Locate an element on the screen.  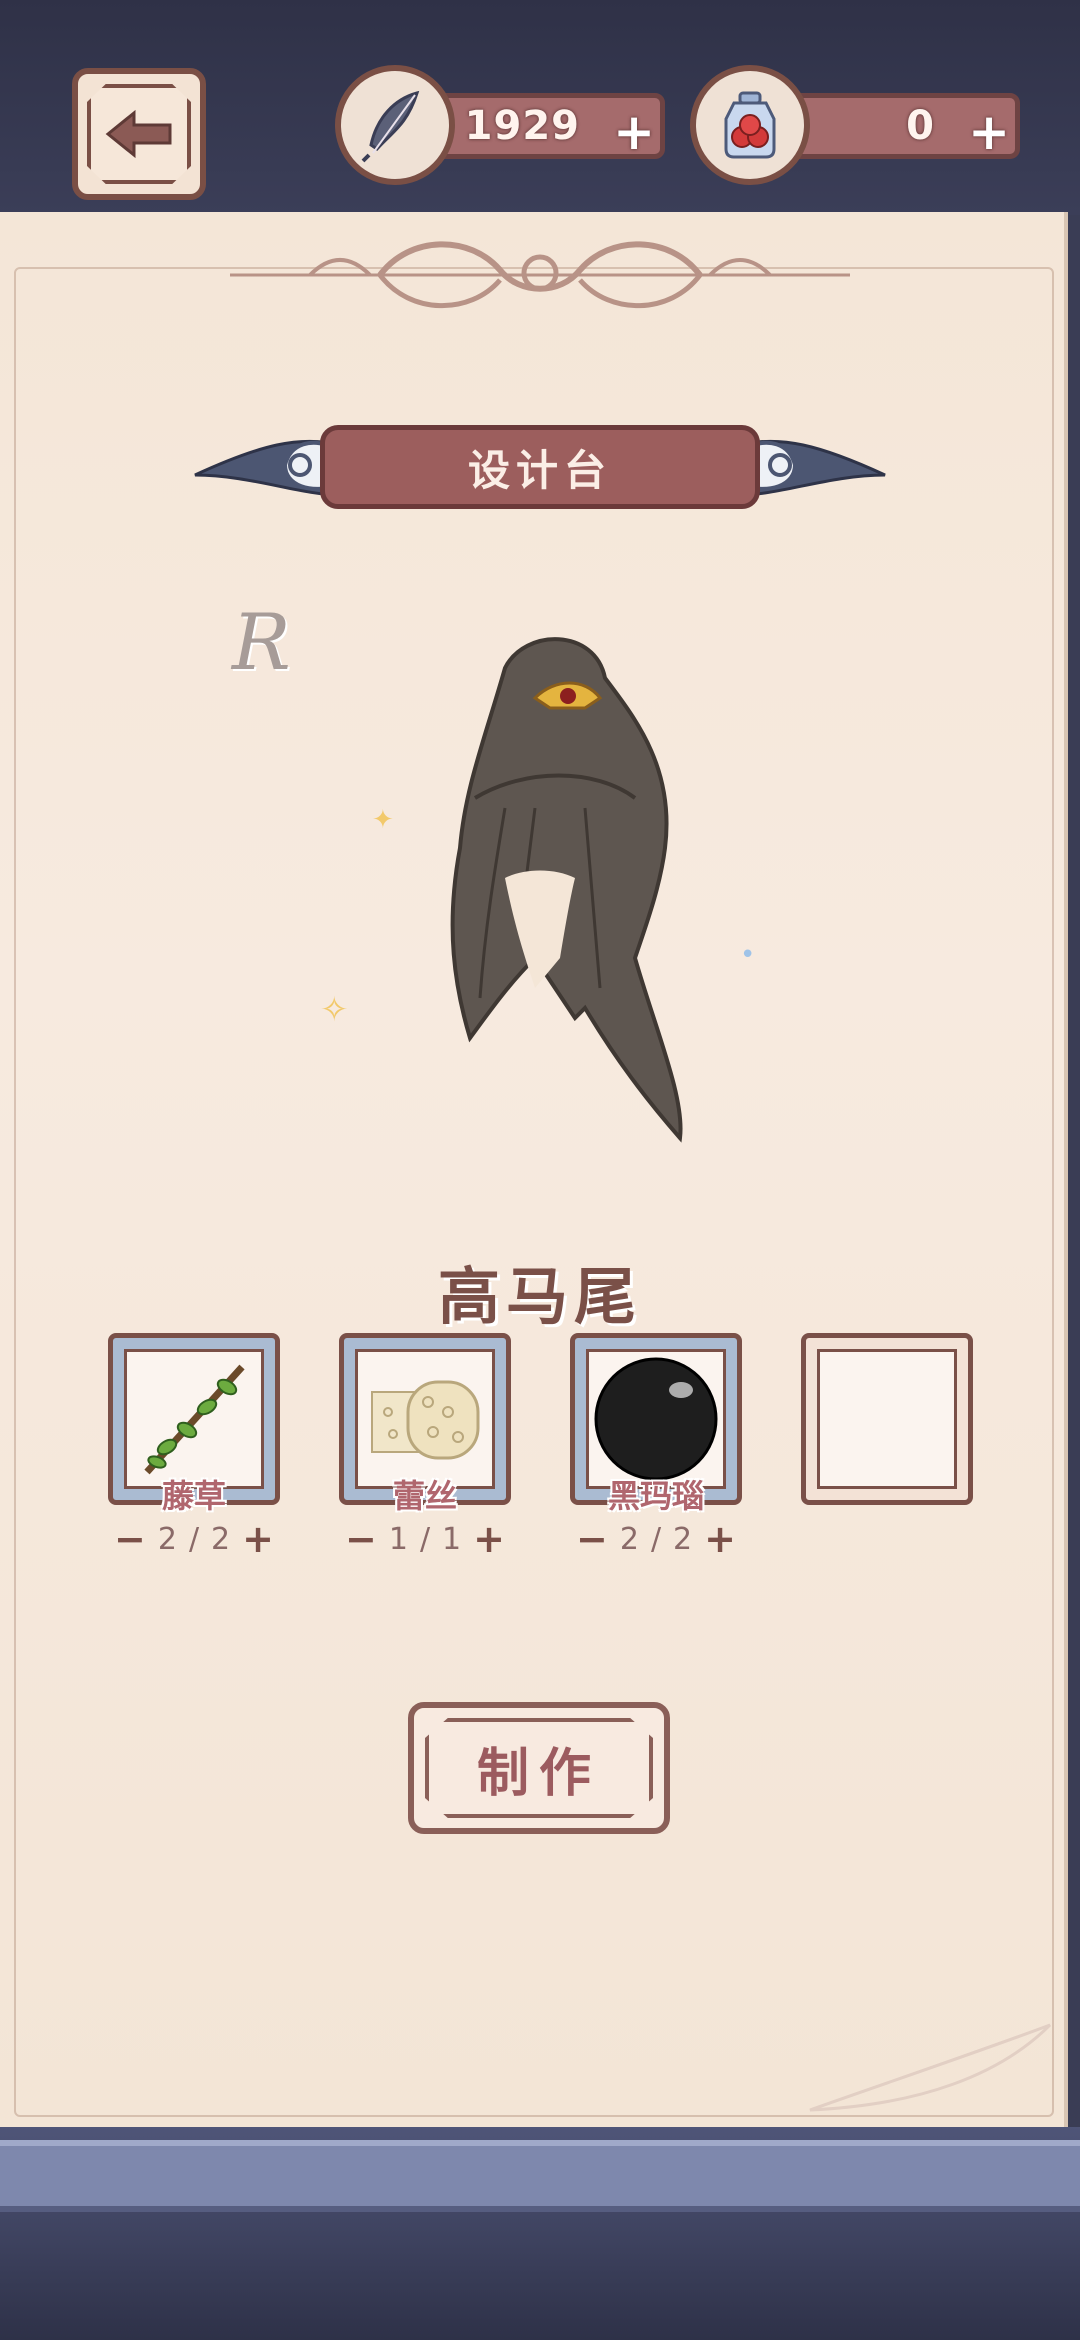
material-name: 黑玛瑙 is located at coordinates (655, 1496).